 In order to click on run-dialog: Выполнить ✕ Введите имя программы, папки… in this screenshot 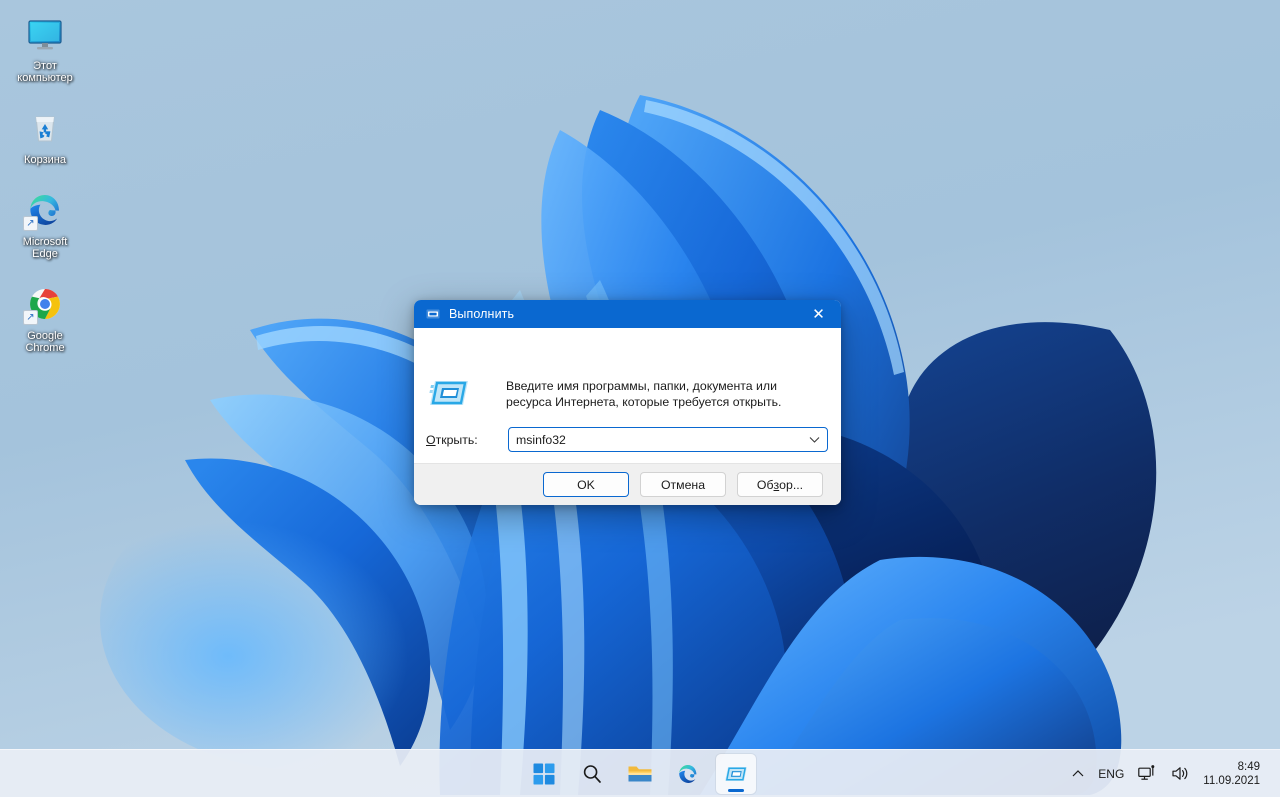, I will do `click(627, 402)`.